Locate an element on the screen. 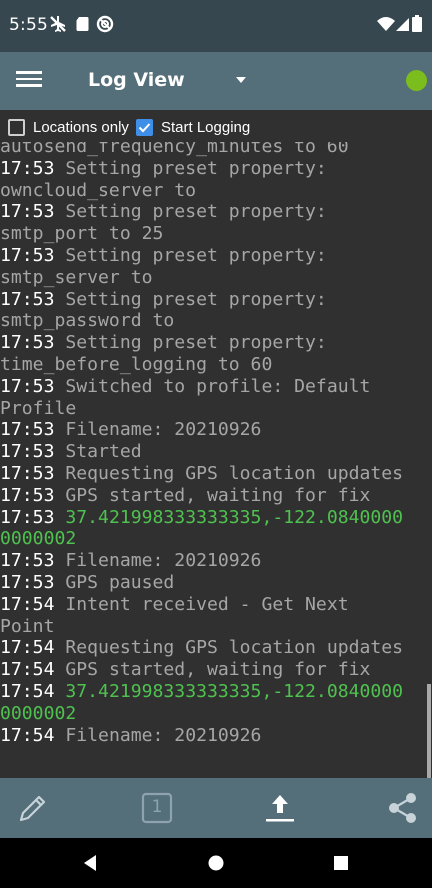 This screenshot has height=888, width=432. log-message: Intent received - Get Next is located at coordinates (207, 604).